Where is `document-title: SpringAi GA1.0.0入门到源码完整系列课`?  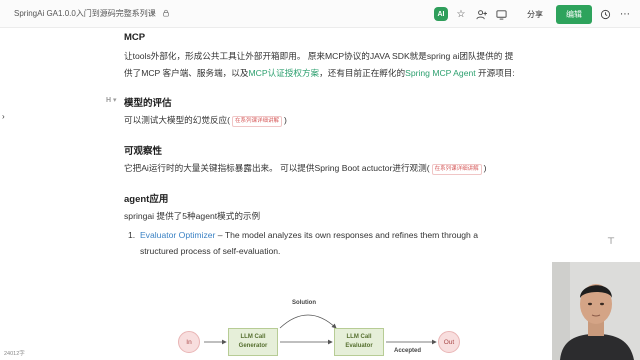 document-title: SpringAi GA1.0.0入门到源码完整系列课 is located at coordinates (92, 13).